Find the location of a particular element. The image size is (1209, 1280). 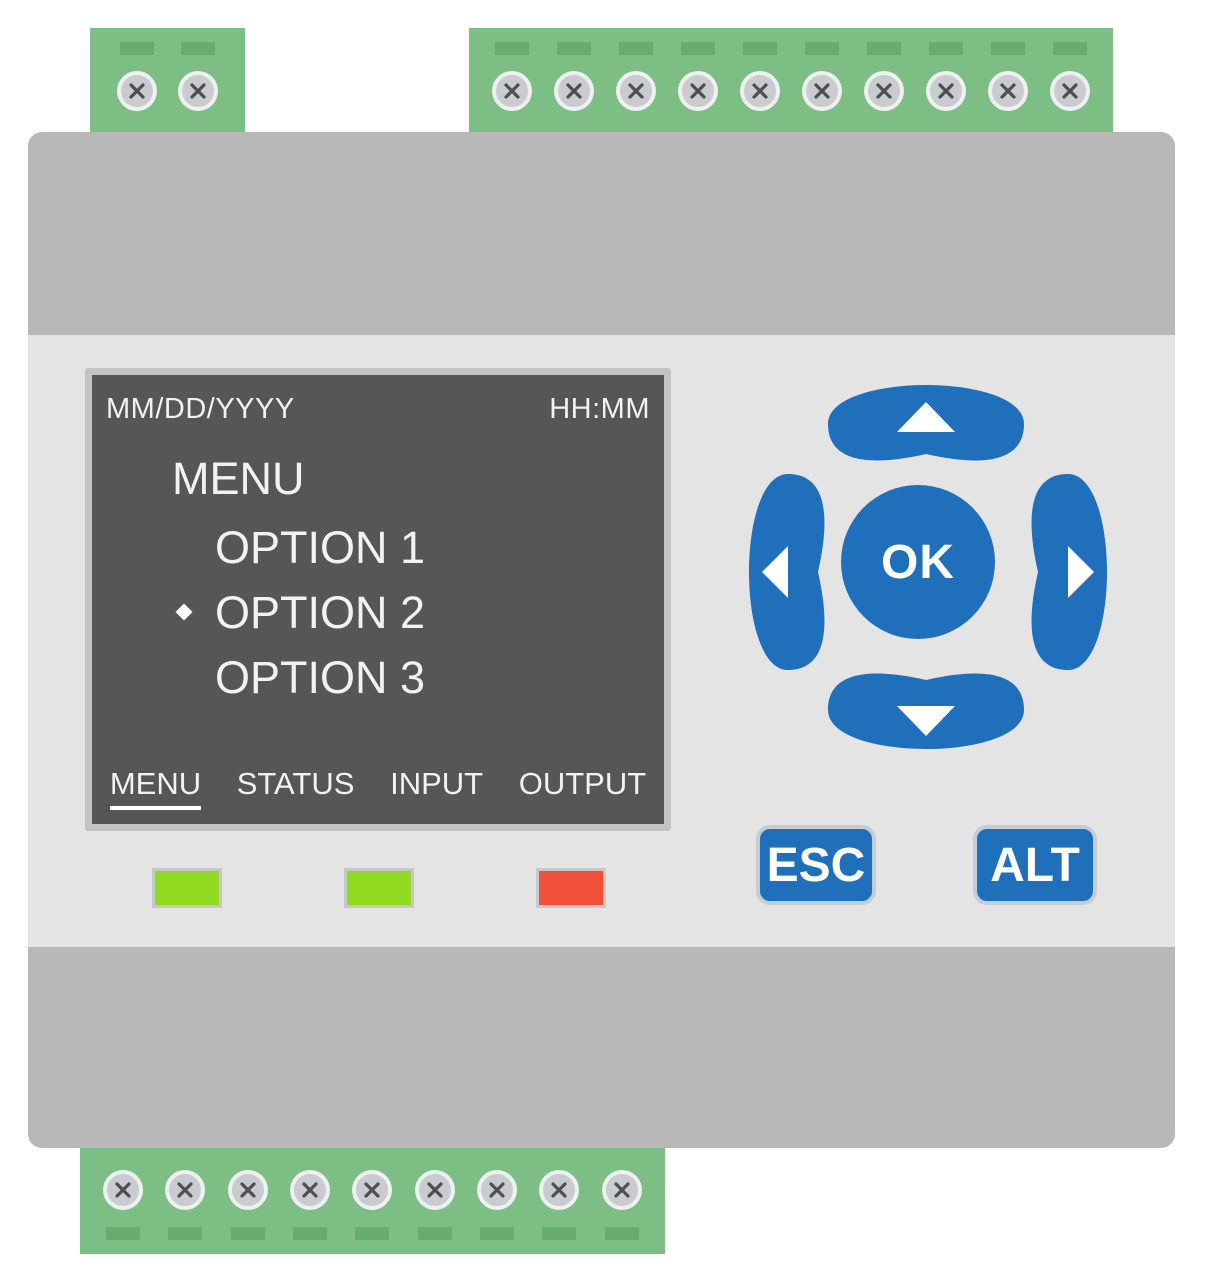

lcd-tab-bar: MENU STATUS INPUT OUTPUT is located at coordinates (378, 788).